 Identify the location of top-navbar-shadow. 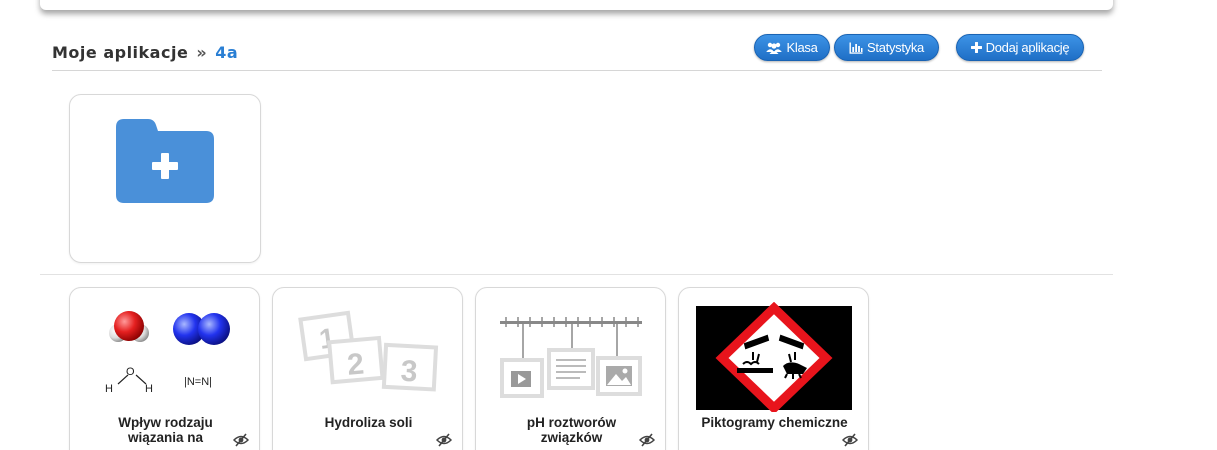
(576, 5).